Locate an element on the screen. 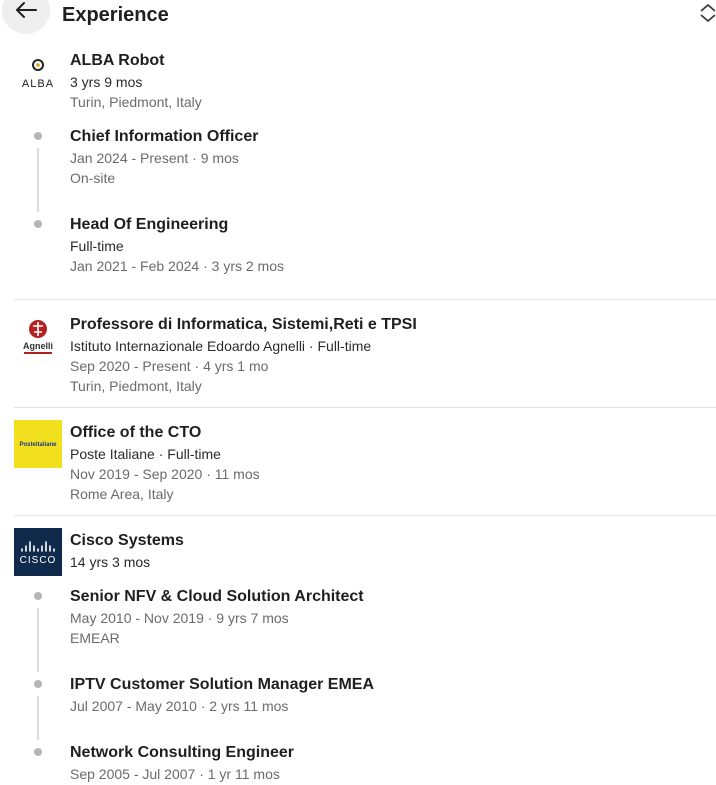 The width and height of the screenshot is (716, 785). company-name: Cisco Systems is located at coordinates (127, 541).